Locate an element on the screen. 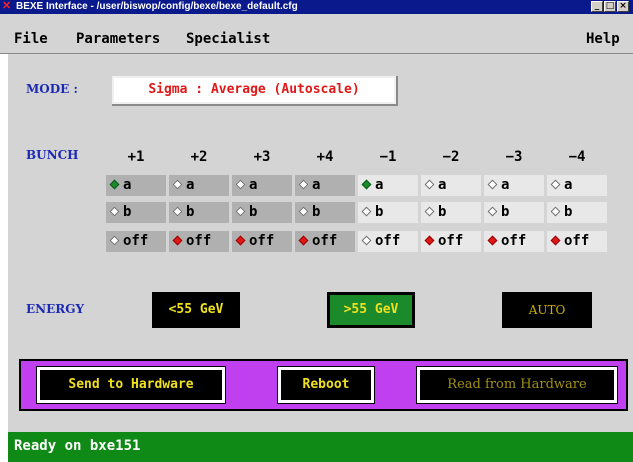 The width and height of the screenshot is (633, 462). maximize-icon: □ is located at coordinates (610, 6).